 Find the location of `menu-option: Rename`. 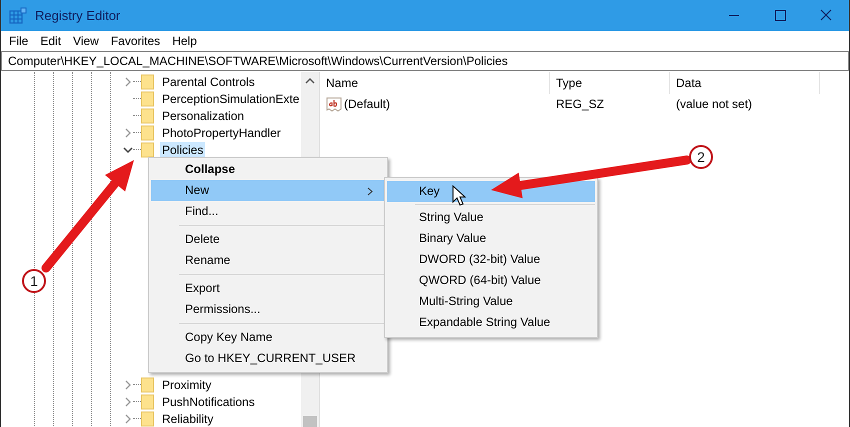

menu-option: Rename is located at coordinates (268, 260).